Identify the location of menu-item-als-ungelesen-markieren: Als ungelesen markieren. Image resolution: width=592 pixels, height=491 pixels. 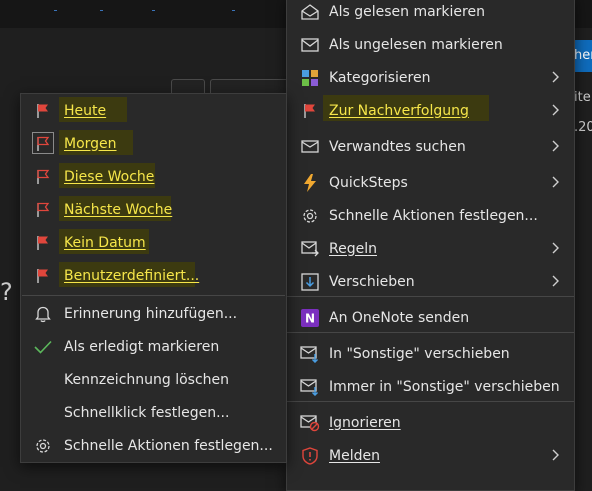
(430, 44).